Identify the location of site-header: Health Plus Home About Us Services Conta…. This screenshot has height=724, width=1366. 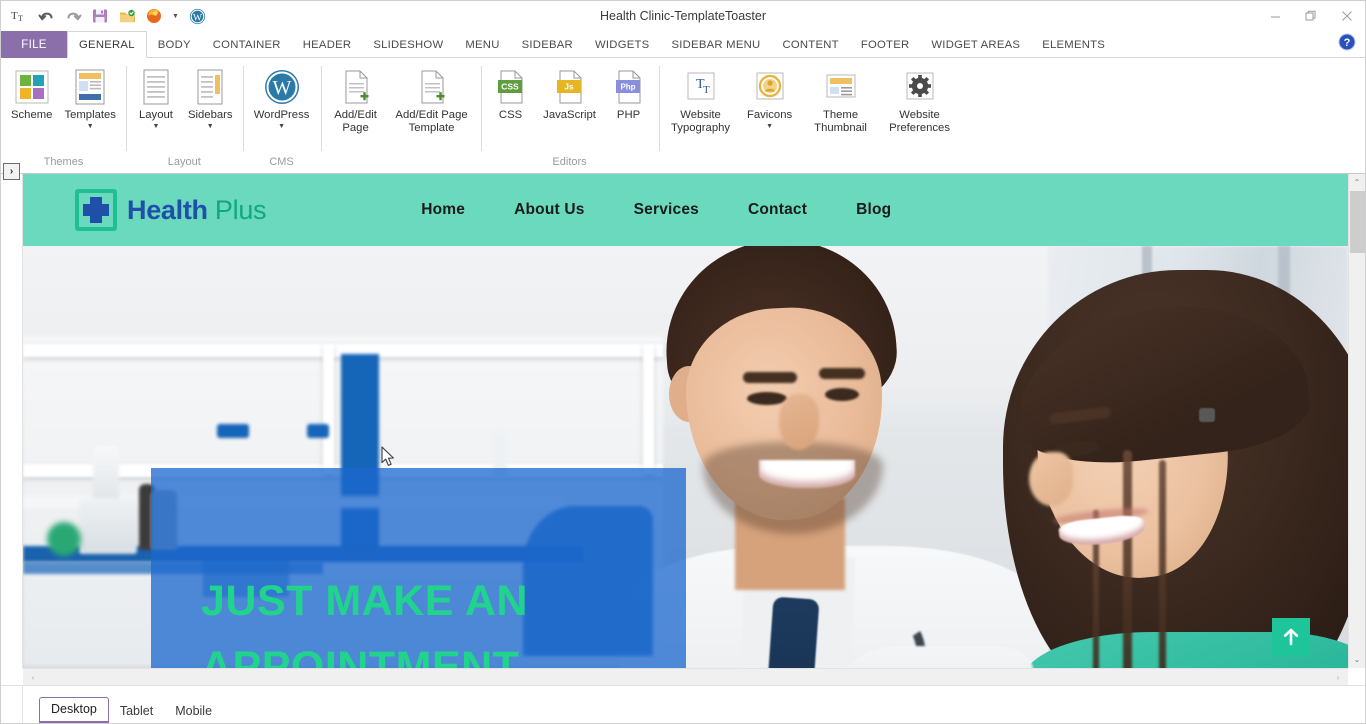
(685, 210).